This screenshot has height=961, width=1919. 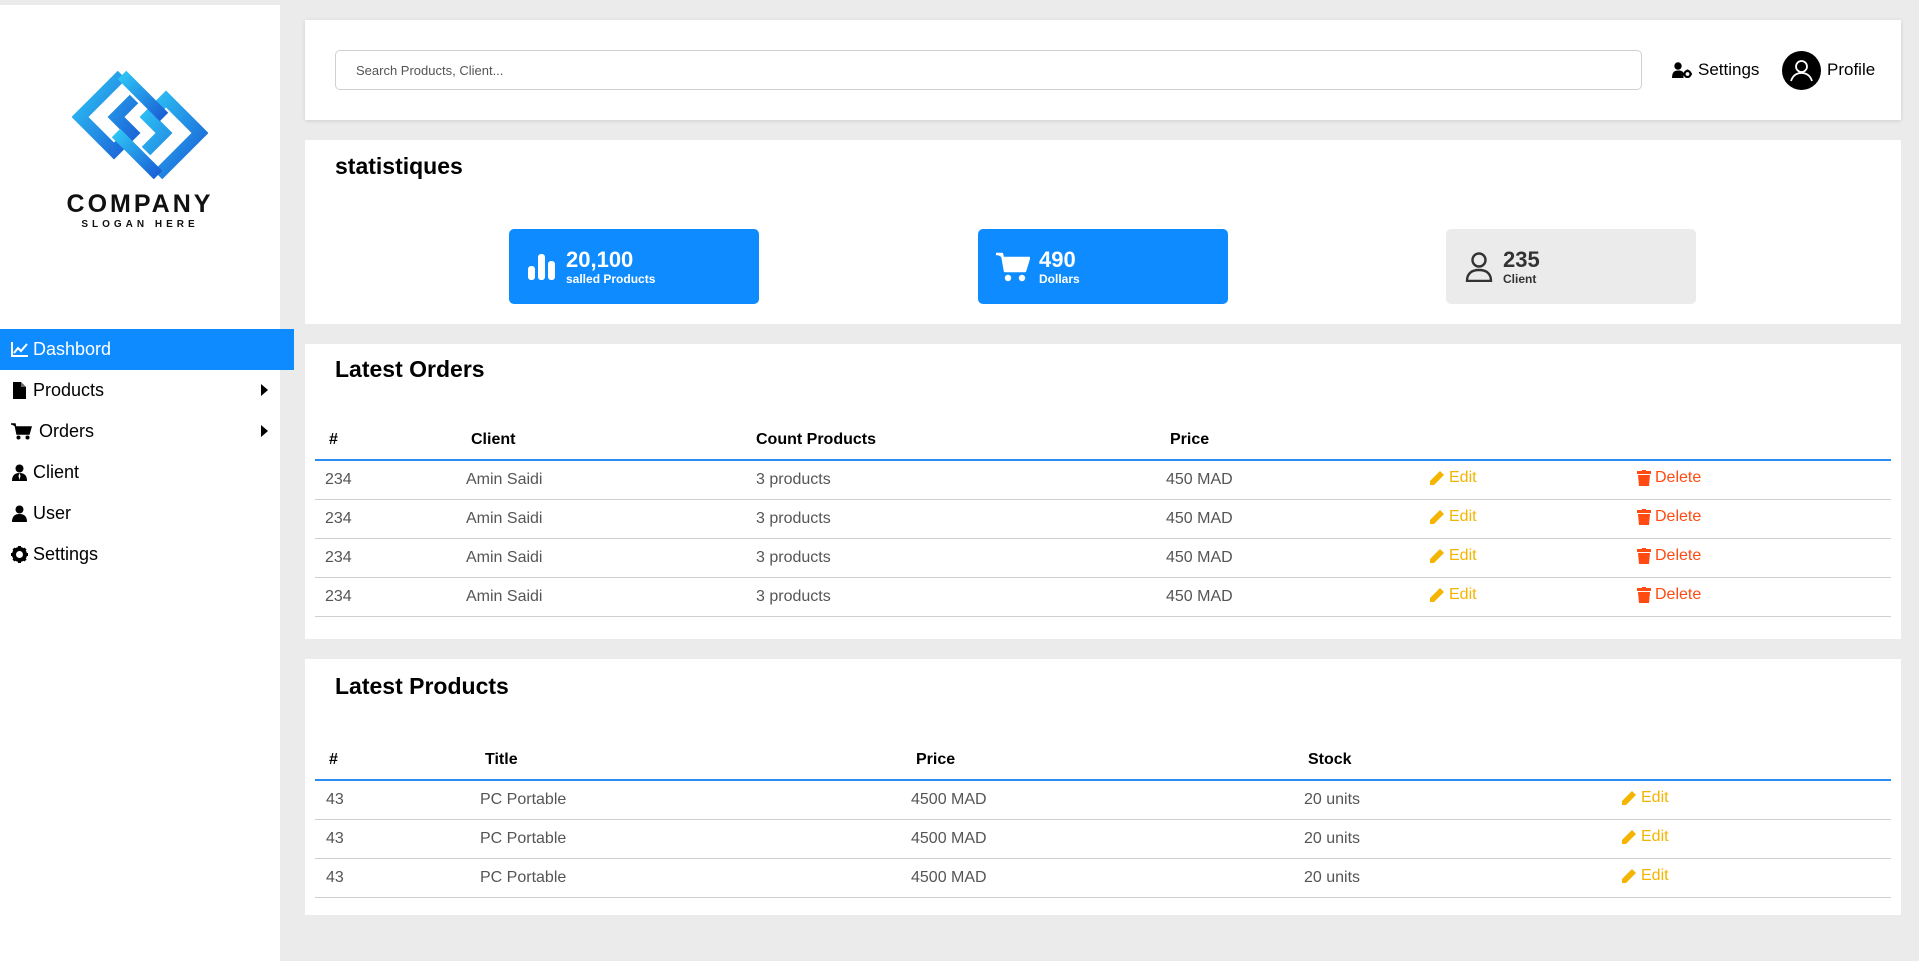 I want to click on stat-label: Dollars, so click(x=1059, y=278).